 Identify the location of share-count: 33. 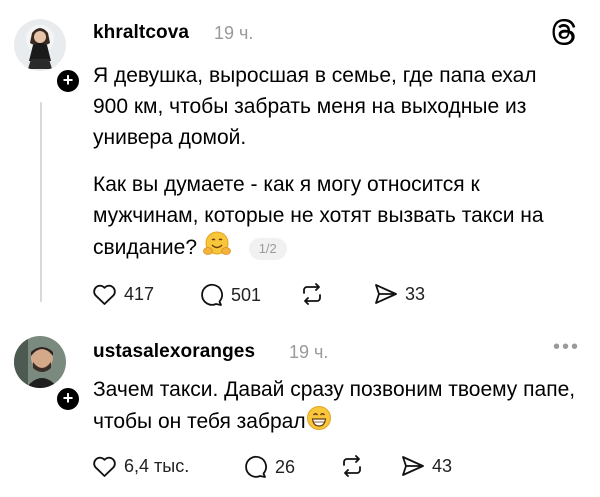
(415, 293).